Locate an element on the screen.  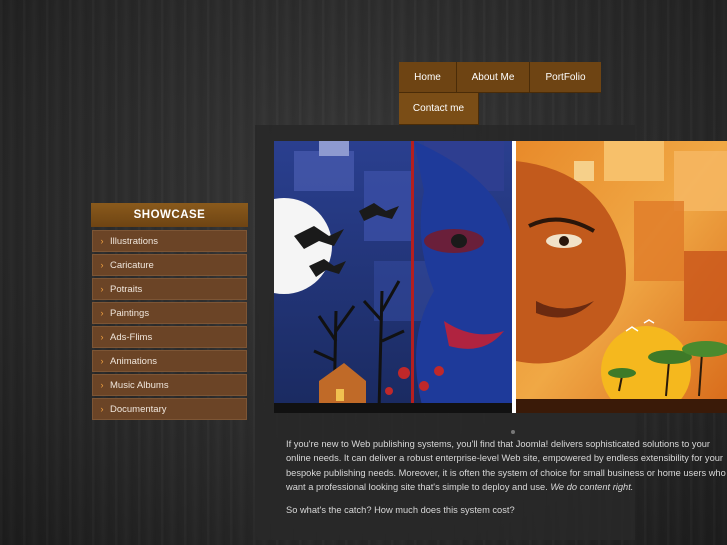
showcase-item-potraits: › Potraits is located at coordinates (169, 289).